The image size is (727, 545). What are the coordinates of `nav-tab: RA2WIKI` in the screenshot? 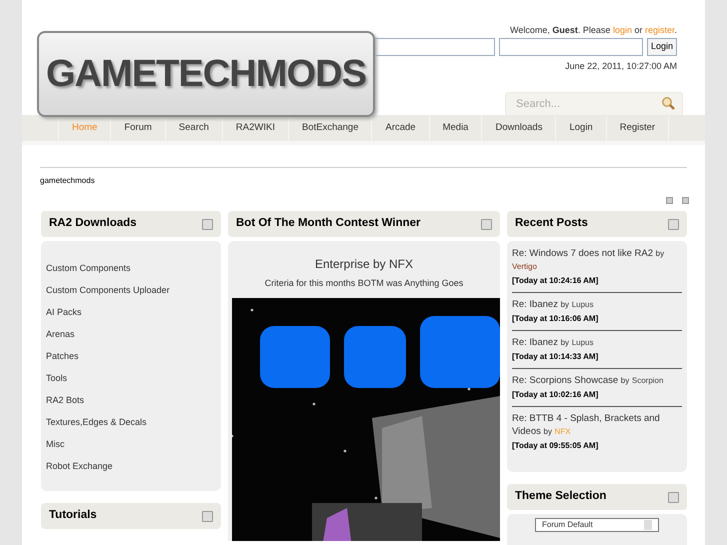 It's located at (255, 128).